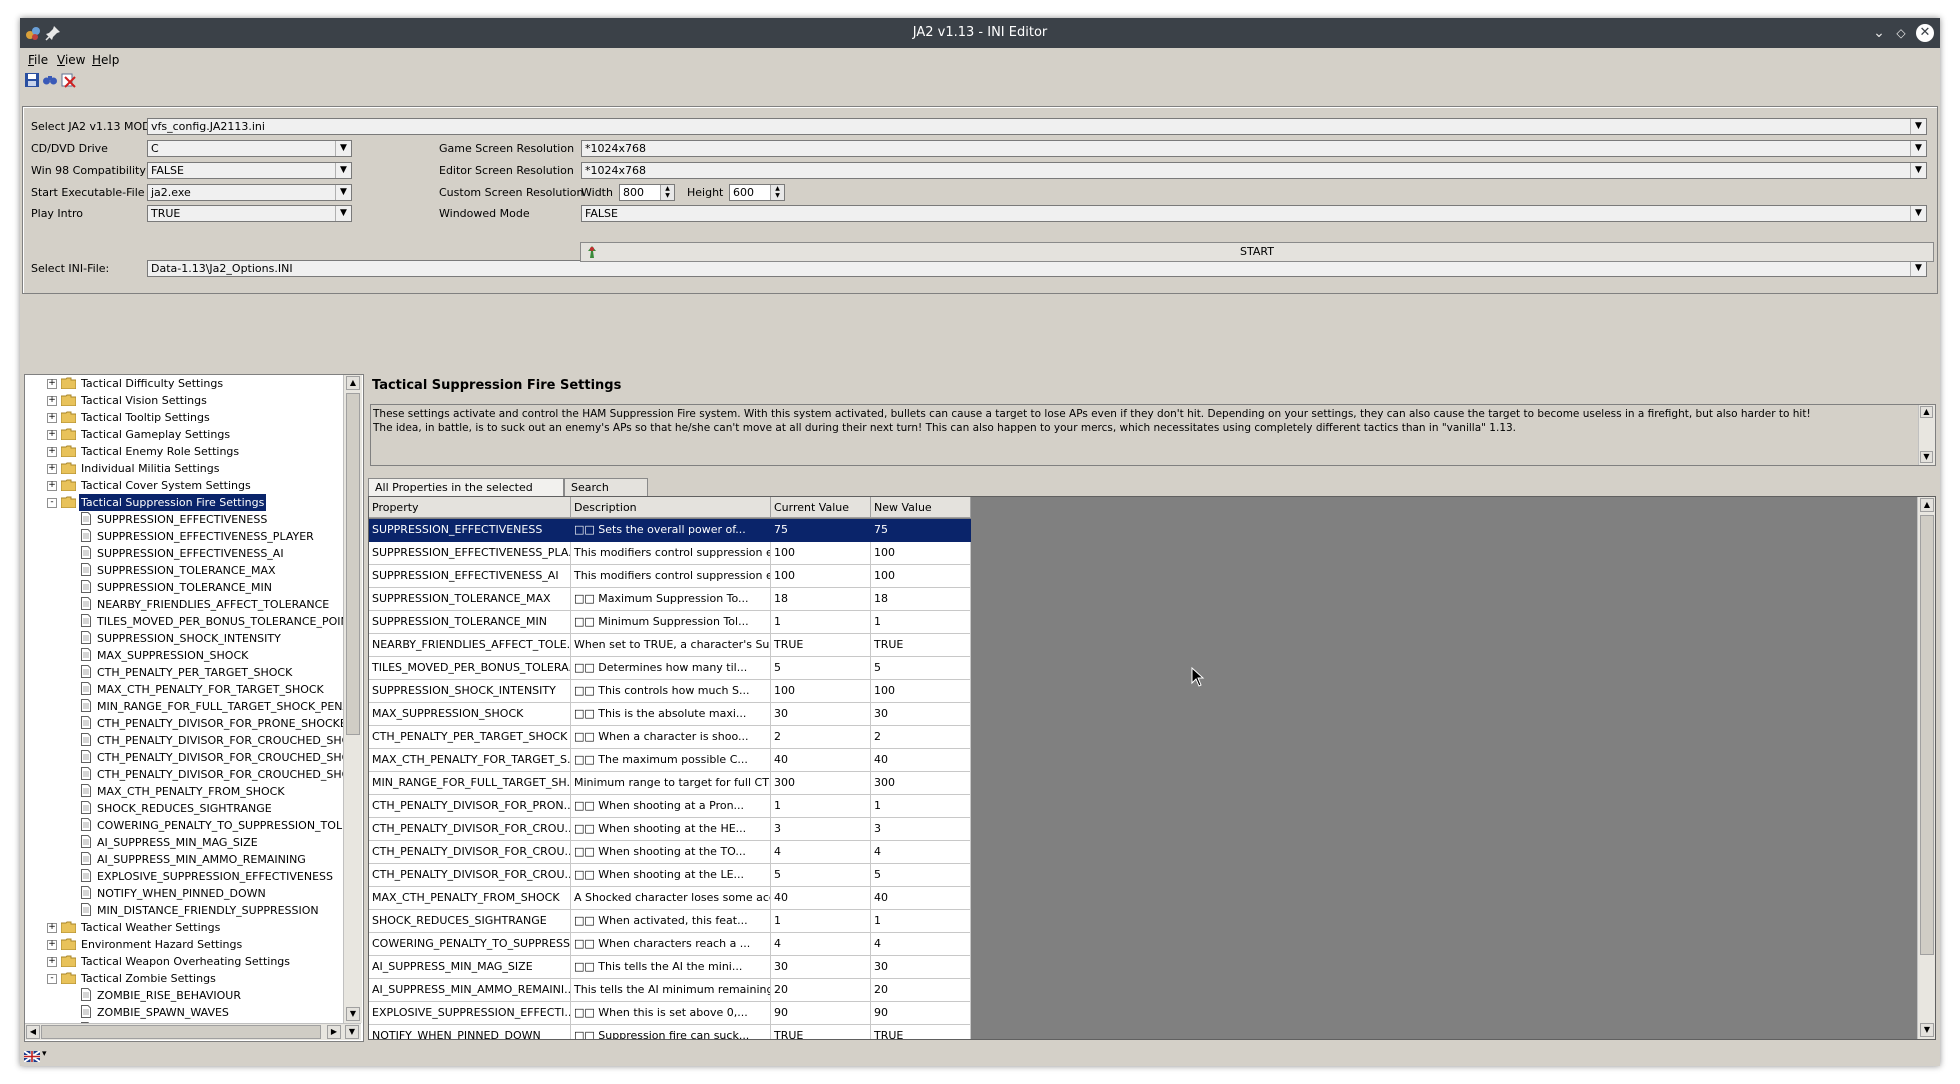 This screenshot has width=1960, height=1084. Describe the element at coordinates (980, 33) in the screenshot. I see `title-bar: JA2 v1.13 - INI Editor ⌄ ◇ ✕` at that location.